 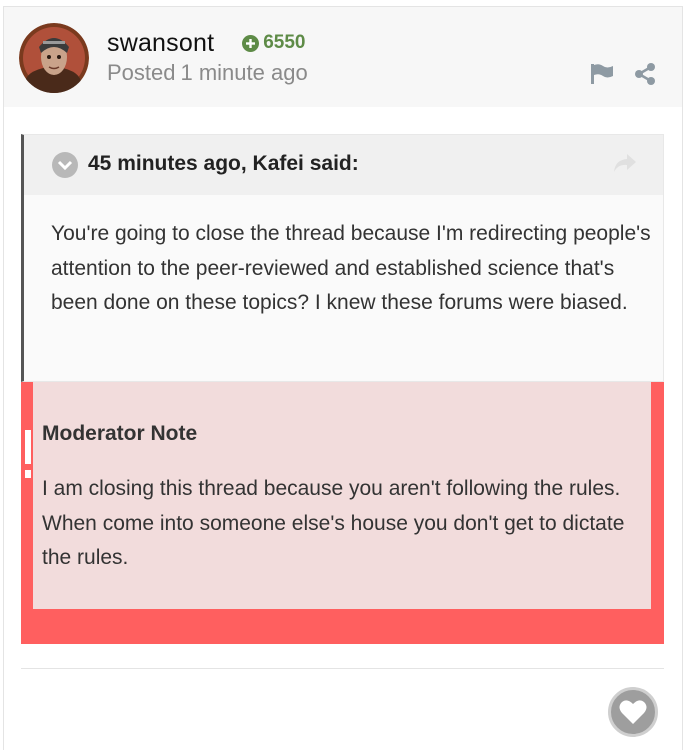 I want to click on chevron-down-circle-icon, so click(x=65, y=165).